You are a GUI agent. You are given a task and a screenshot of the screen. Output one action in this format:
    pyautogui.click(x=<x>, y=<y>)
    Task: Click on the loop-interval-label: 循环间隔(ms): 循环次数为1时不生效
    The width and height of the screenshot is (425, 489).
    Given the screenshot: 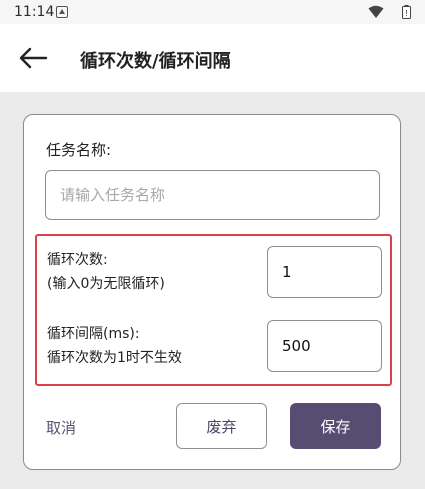 What is the action you would take?
    pyautogui.click(x=114, y=346)
    